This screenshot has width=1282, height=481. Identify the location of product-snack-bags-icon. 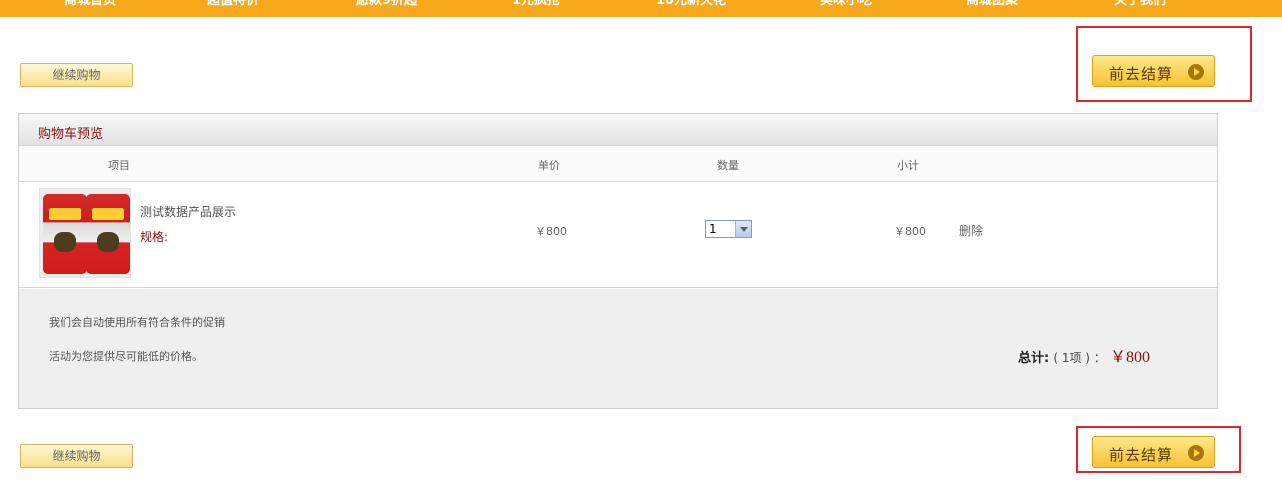
(85, 233).